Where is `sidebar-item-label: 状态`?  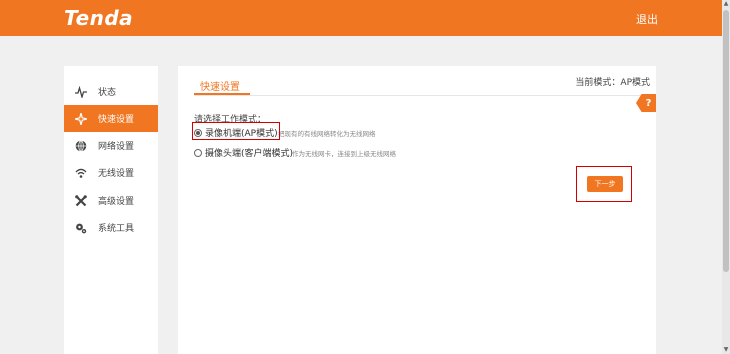
sidebar-item-label: 状态 is located at coordinates (107, 93).